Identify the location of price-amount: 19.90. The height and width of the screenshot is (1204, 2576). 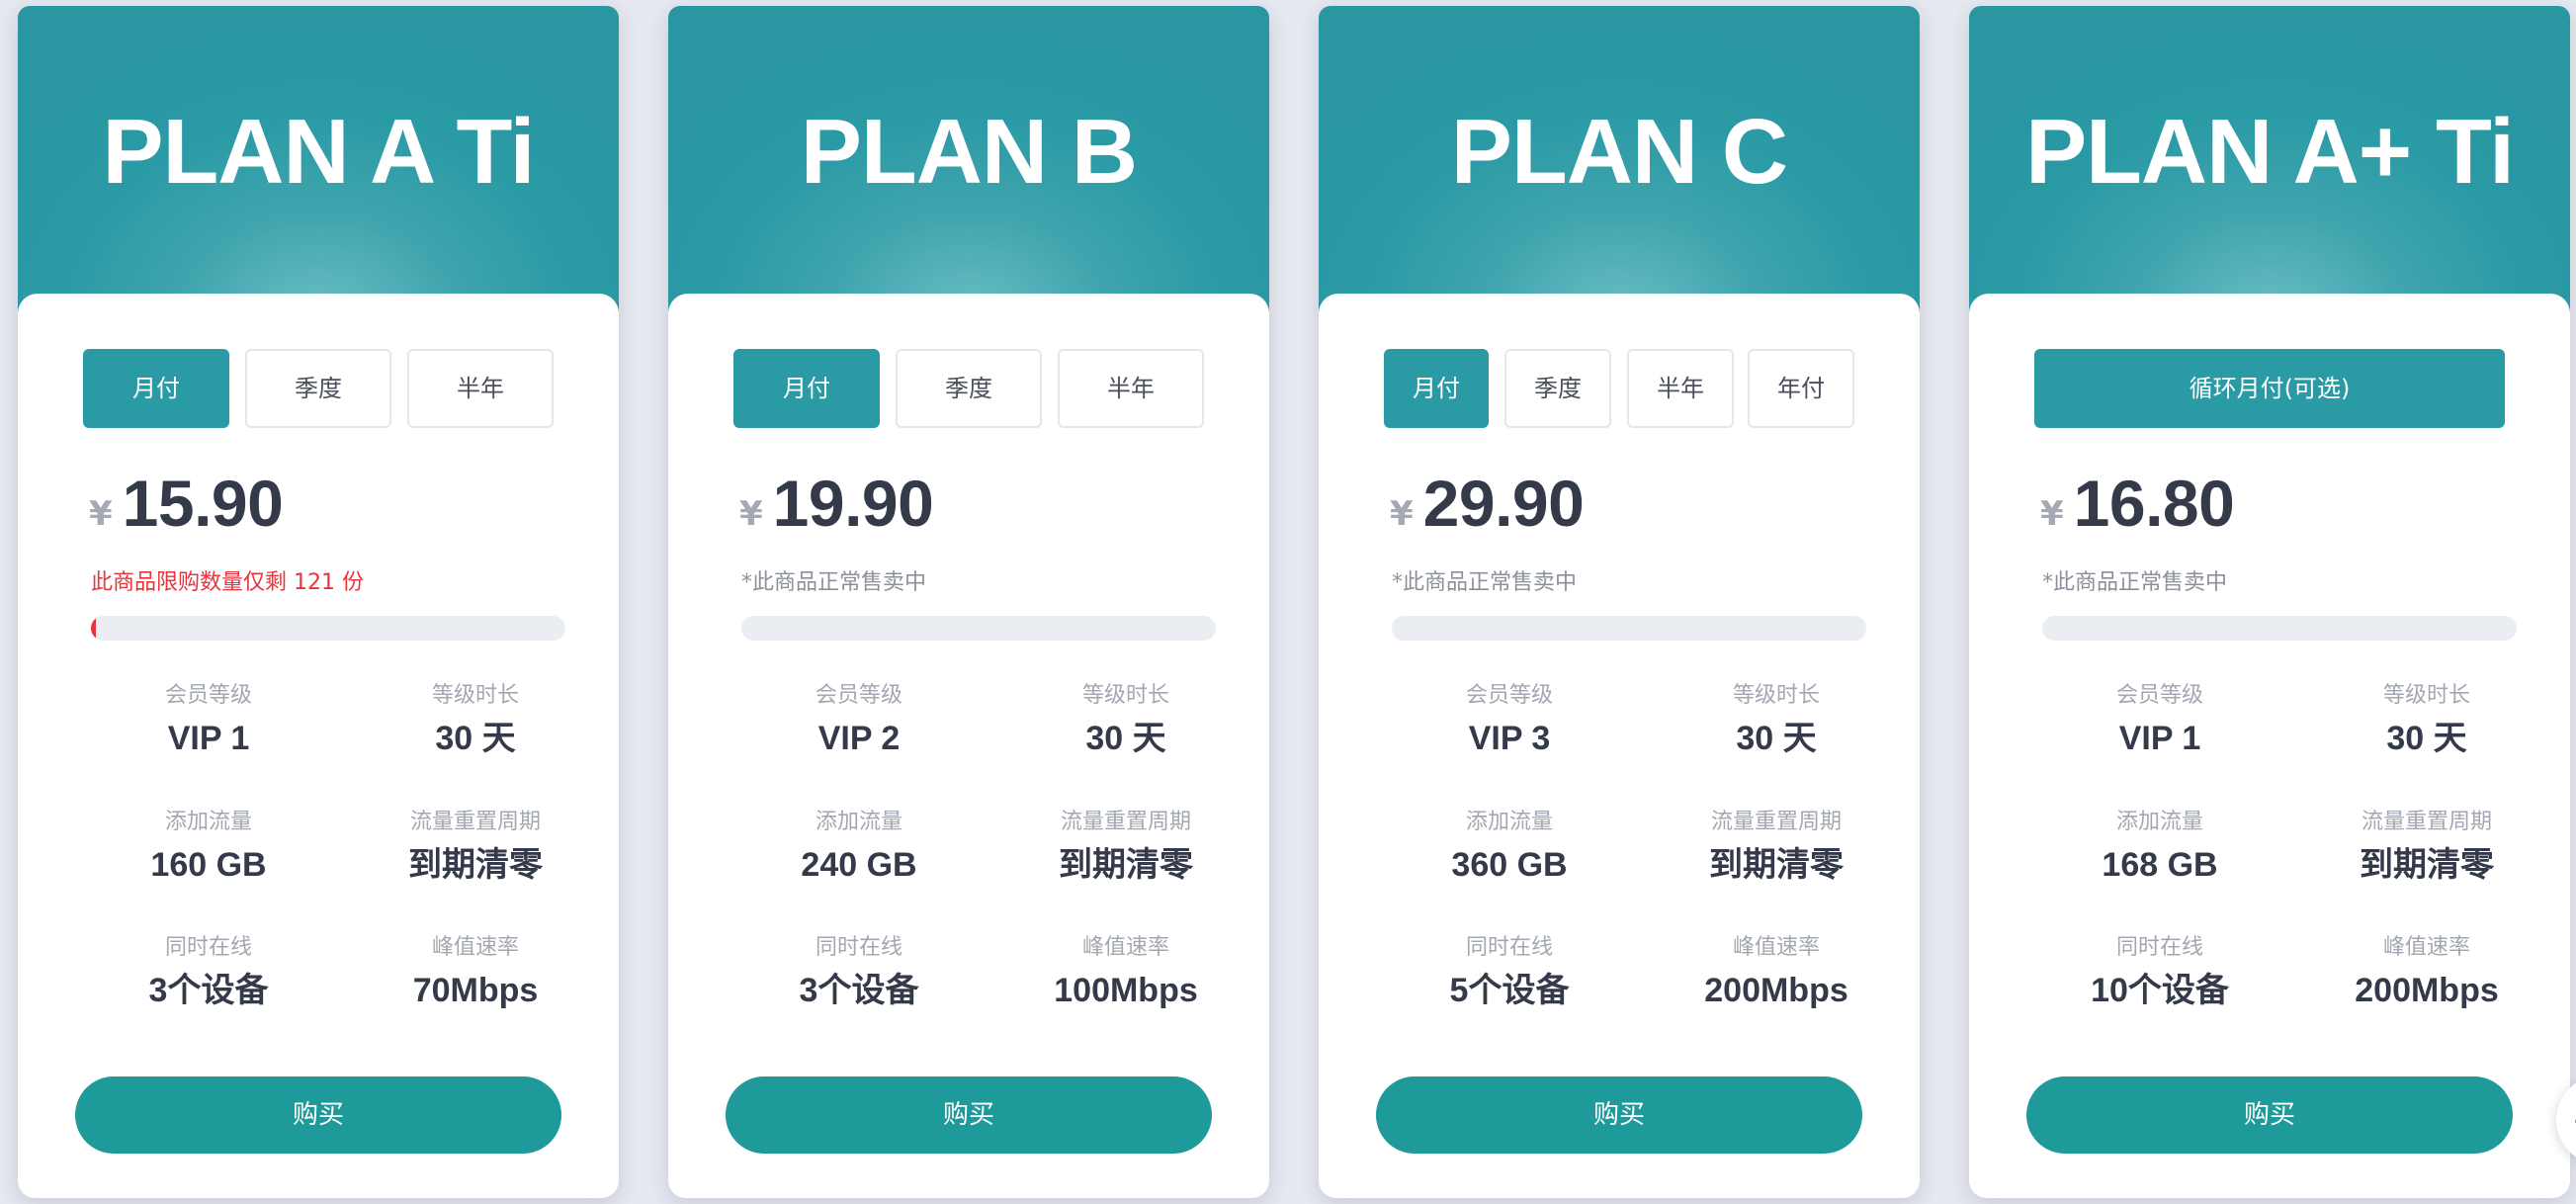
(853, 504).